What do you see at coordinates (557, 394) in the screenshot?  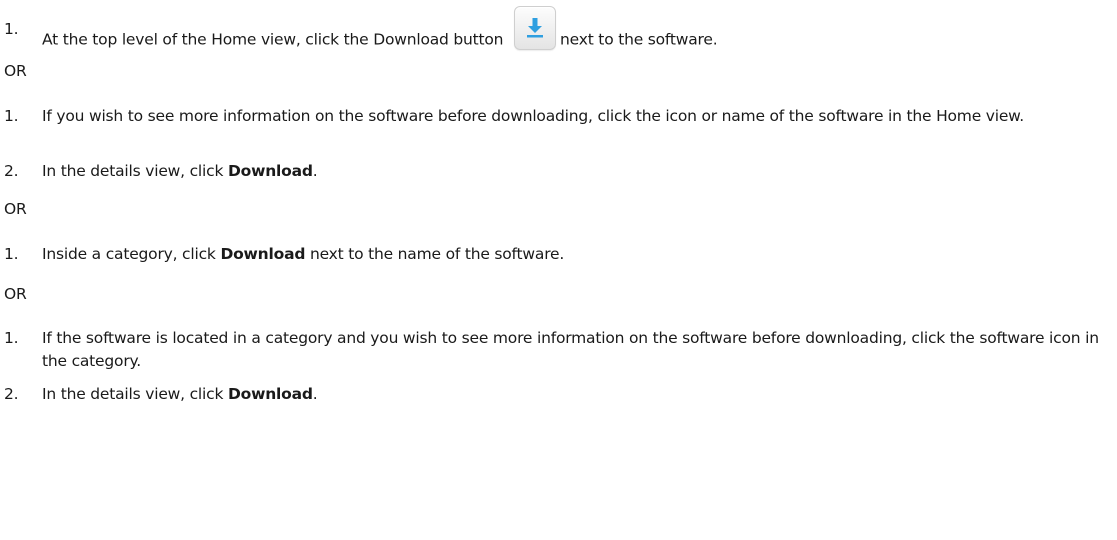 I see `option4-step2: 2. In the details view, click Download.` at bounding box center [557, 394].